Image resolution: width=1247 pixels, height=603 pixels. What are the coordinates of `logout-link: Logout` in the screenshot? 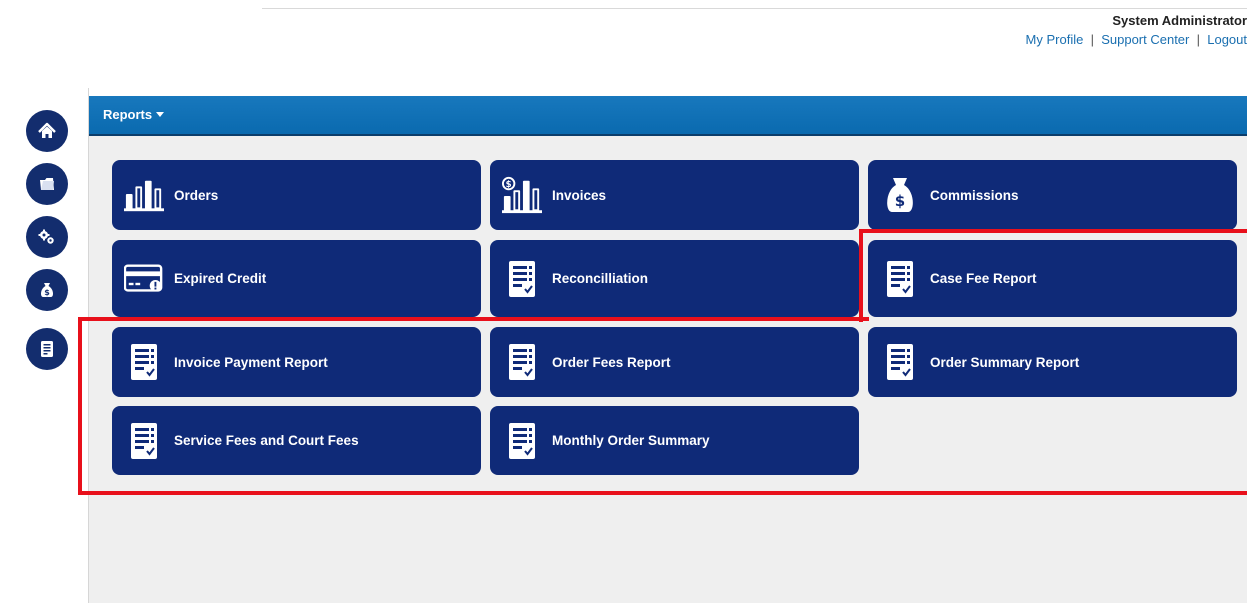 It's located at (1227, 39).